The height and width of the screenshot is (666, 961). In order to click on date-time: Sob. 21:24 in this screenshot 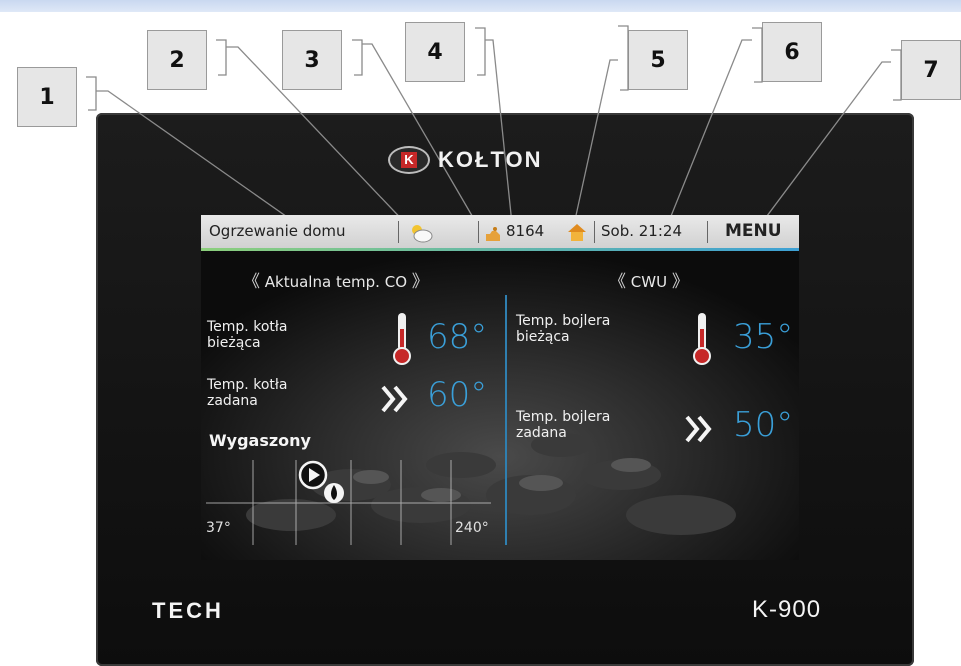, I will do `click(641, 231)`.